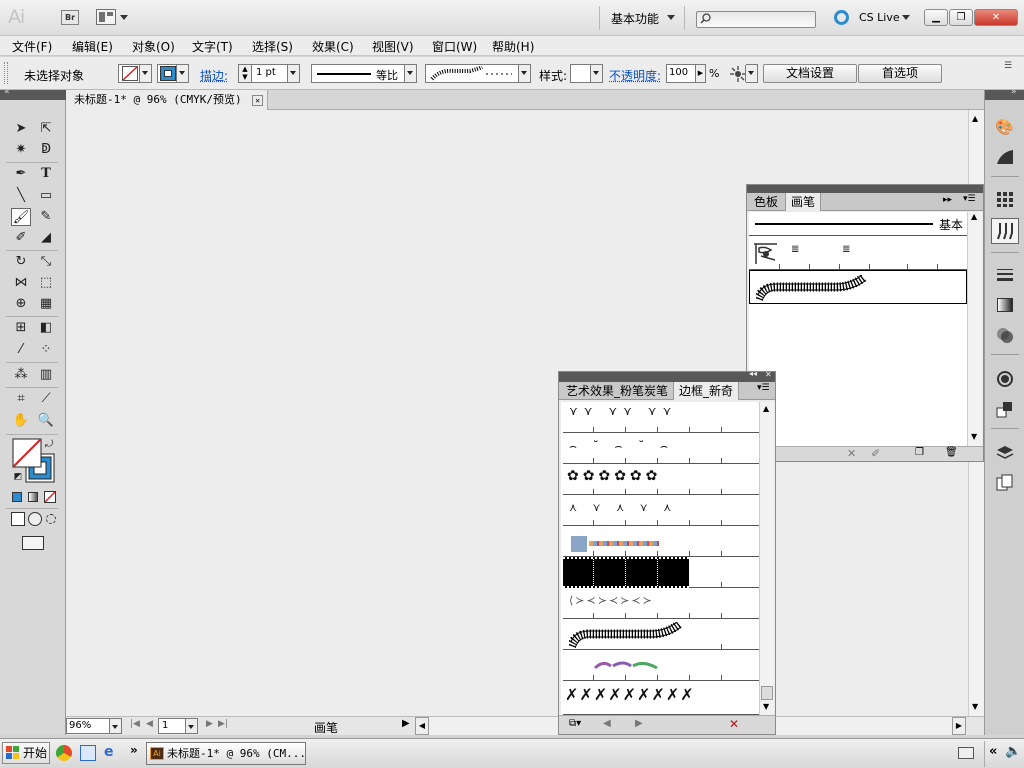 The height and width of the screenshot is (768, 1024). Describe the element at coordinates (678, 72) in the screenshot. I see `opacity-value: 100` at that location.